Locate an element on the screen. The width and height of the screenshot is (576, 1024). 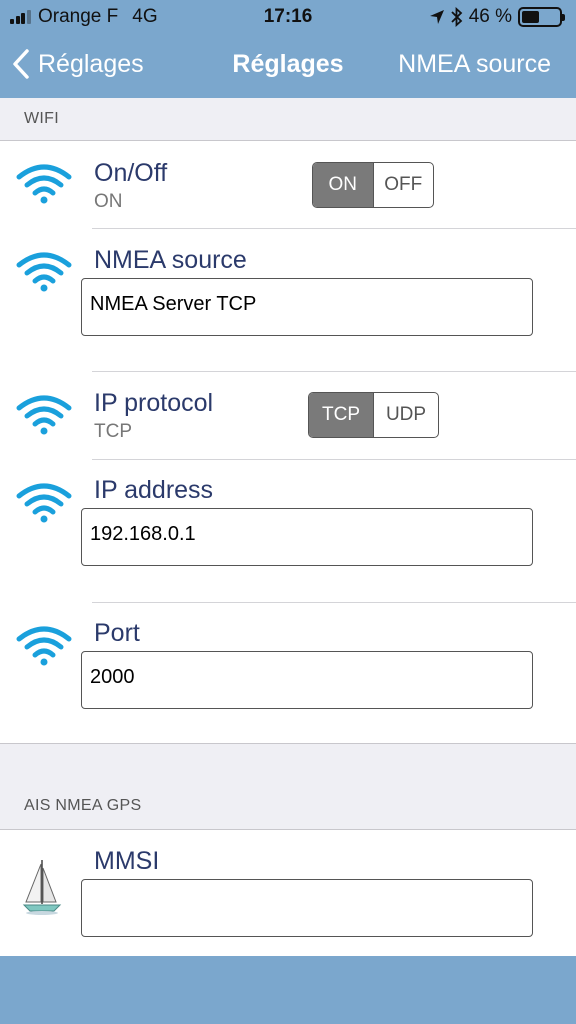
mmsi-title: MMSI is located at coordinates (127, 861).